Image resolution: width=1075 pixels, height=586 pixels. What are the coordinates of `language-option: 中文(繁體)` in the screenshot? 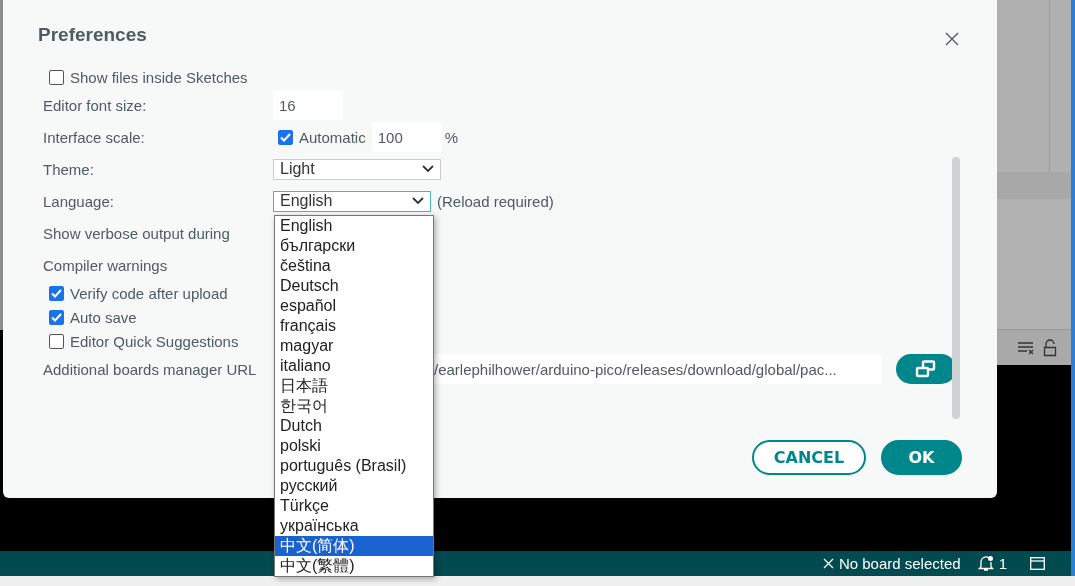 It's located at (354, 566).